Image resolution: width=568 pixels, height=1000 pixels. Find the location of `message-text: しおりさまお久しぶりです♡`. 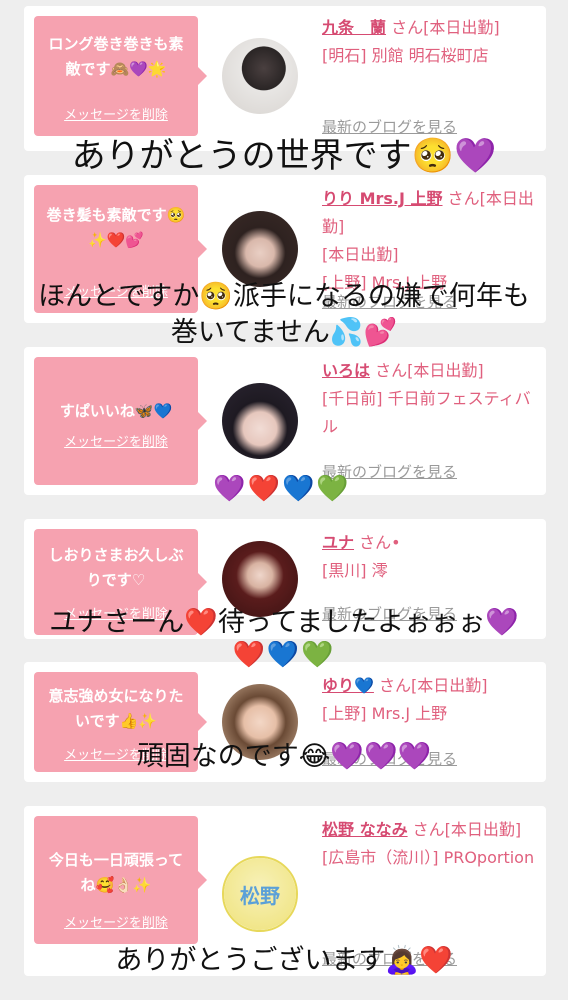

message-text: しおりさまお久しぶりです♡ is located at coordinates (116, 567).